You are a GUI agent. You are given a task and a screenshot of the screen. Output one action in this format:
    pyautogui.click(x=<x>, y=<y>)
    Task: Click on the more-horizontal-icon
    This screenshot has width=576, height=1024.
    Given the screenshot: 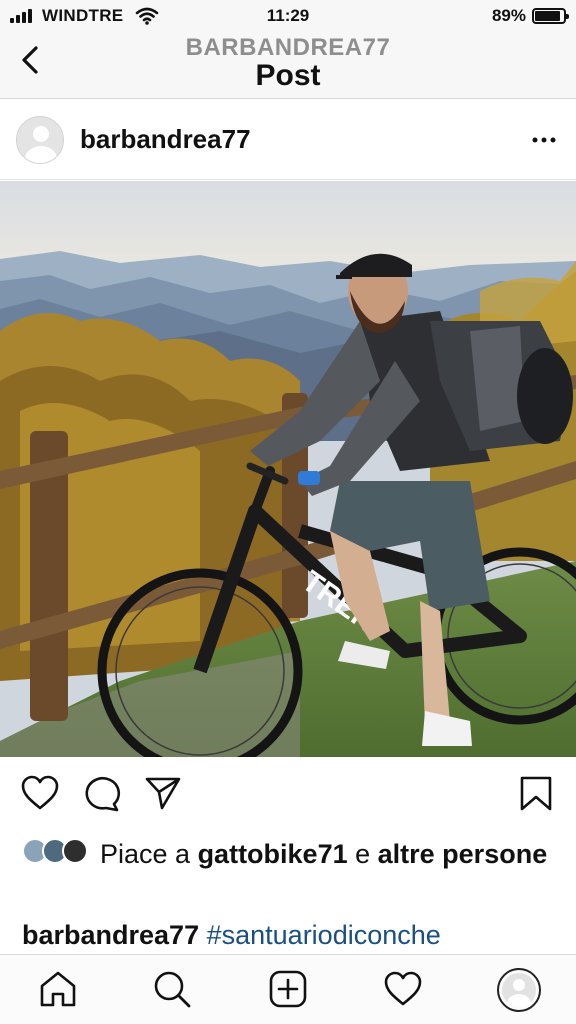 What is the action you would take?
    pyautogui.click(x=544, y=140)
    